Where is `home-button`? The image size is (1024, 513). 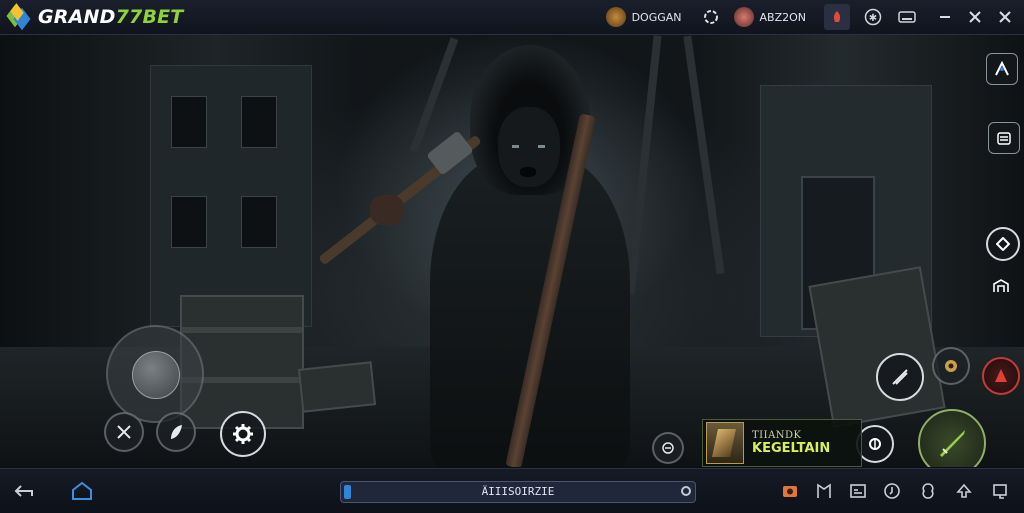
home-button is located at coordinates (82, 491).